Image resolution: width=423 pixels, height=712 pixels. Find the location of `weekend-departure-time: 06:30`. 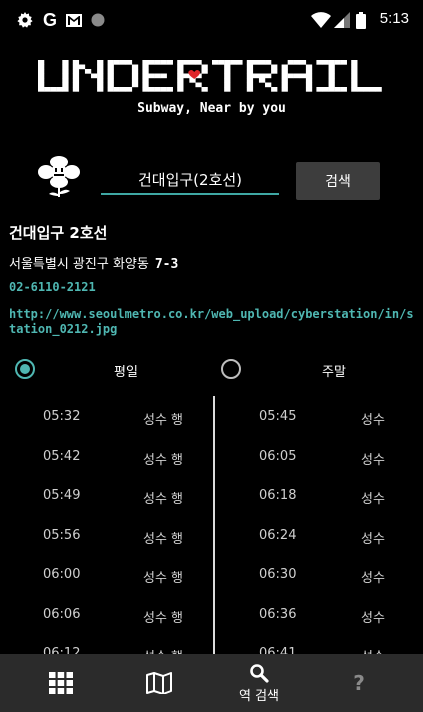

weekend-departure-time: 06:30 is located at coordinates (278, 574).